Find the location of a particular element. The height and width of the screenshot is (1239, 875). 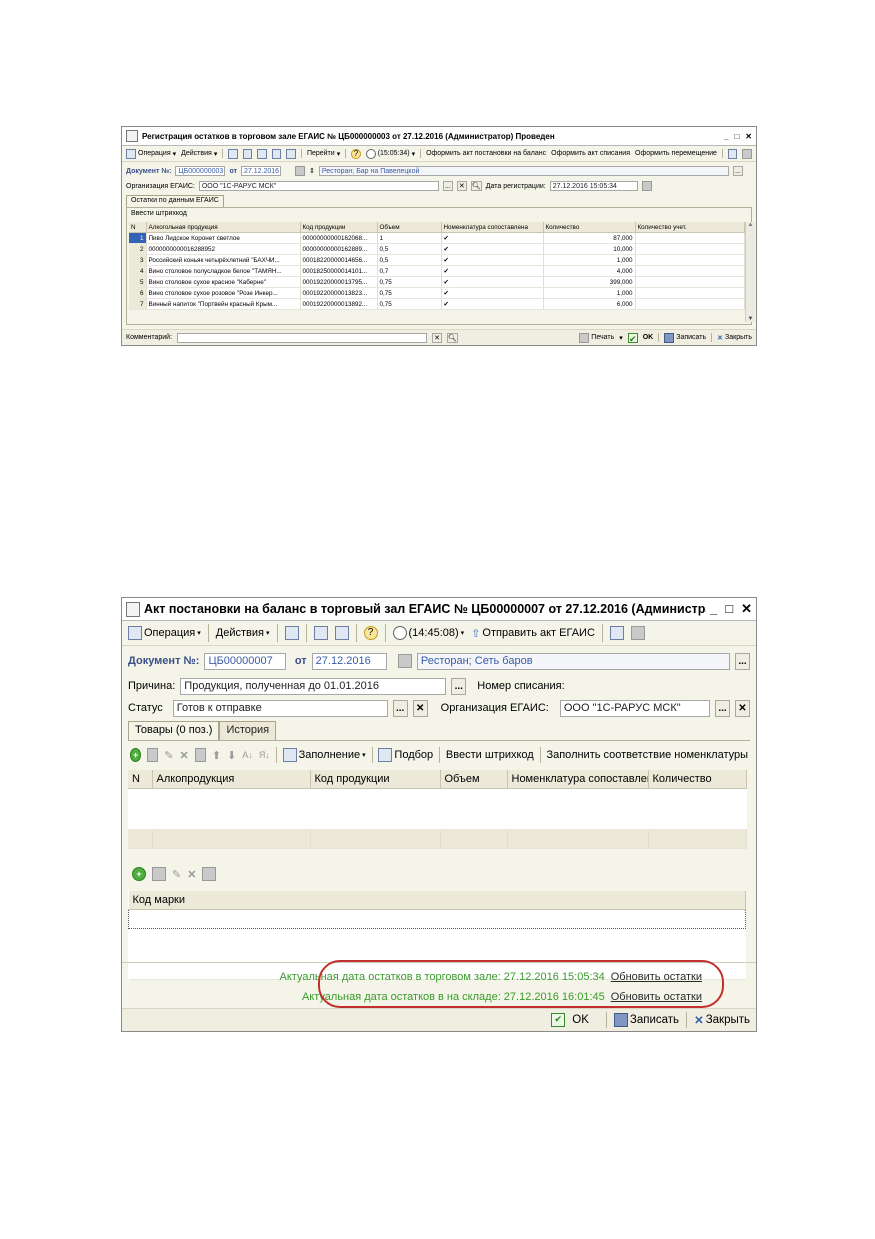

act-writeoff-button: Оформить акт списания is located at coordinates (590, 153).